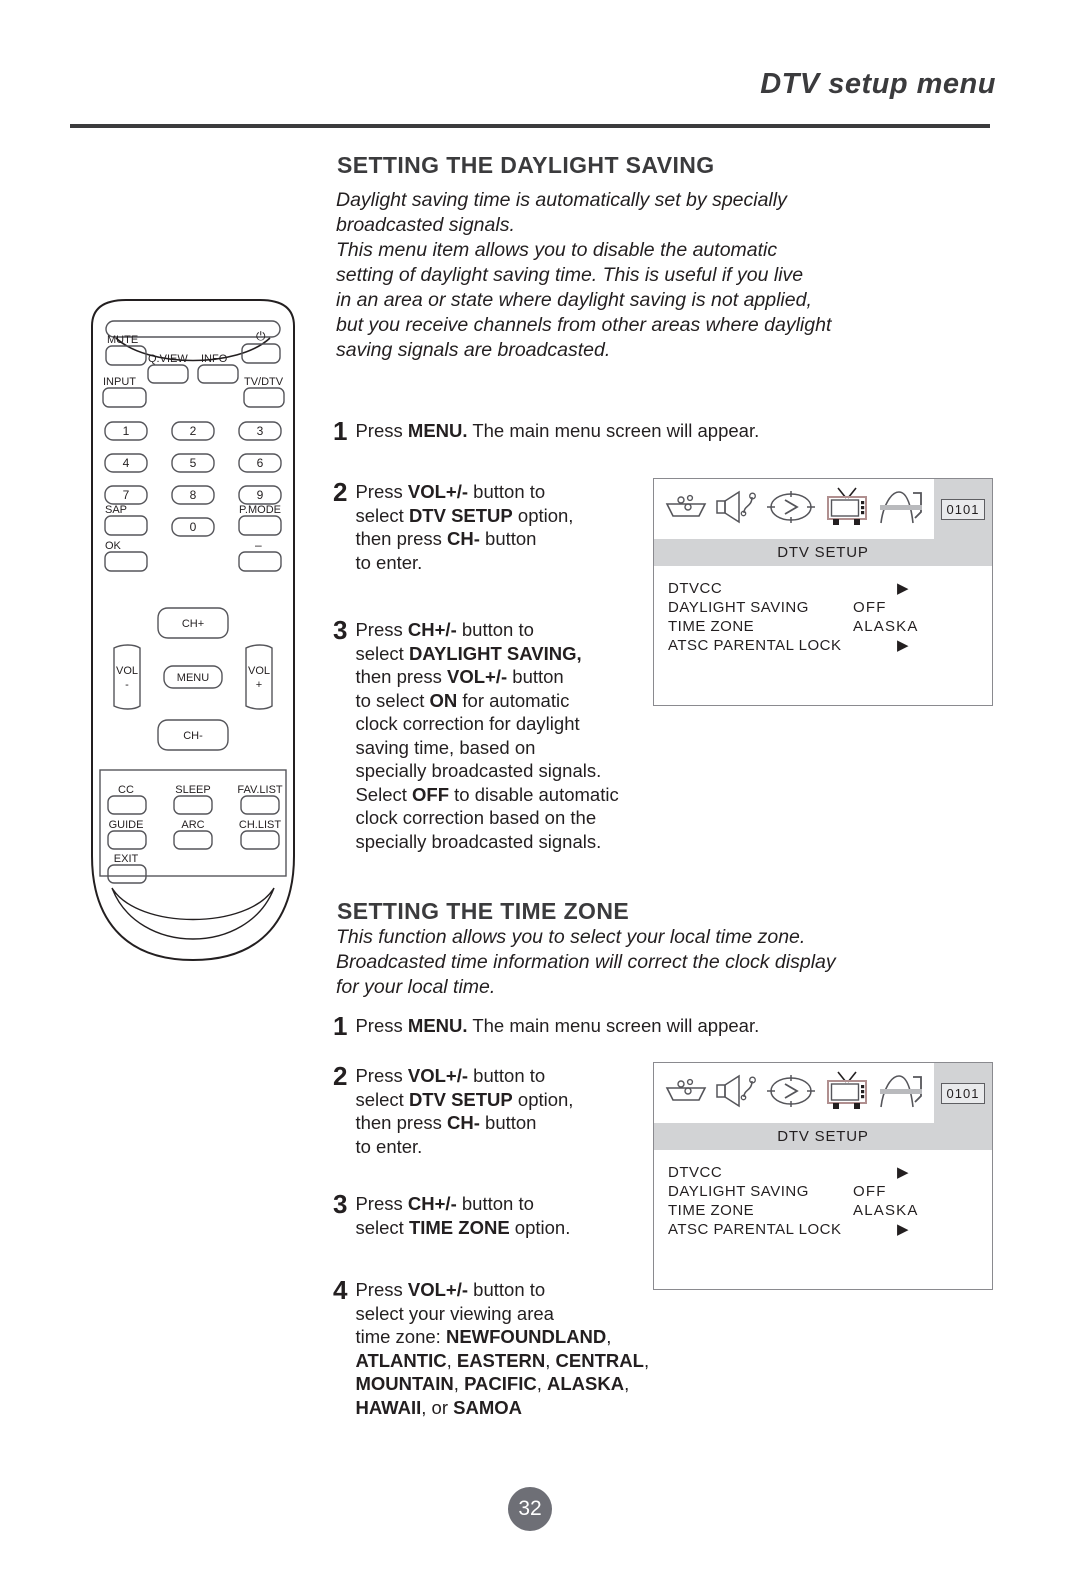  I want to click on picture-icon, so click(686, 1093).